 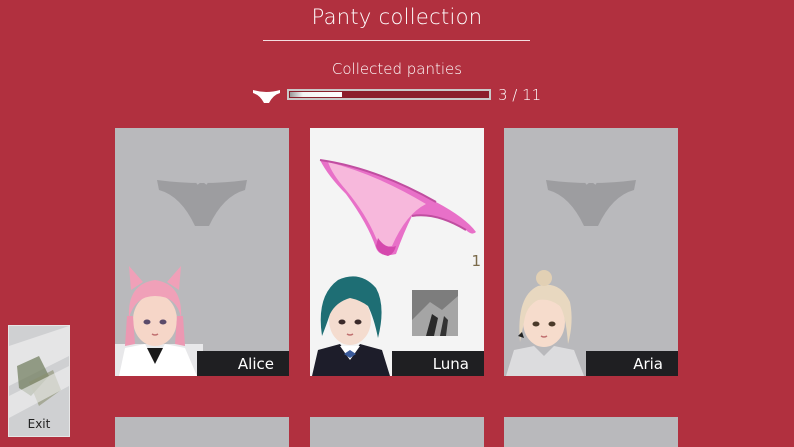 What do you see at coordinates (39, 381) in the screenshot?
I see `exit-button: Exit` at bounding box center [39, 381].